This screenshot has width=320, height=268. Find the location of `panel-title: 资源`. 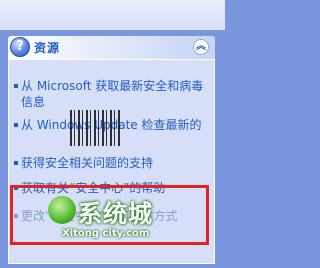

panel-title: 资源 is located at coordinates (47, 48).